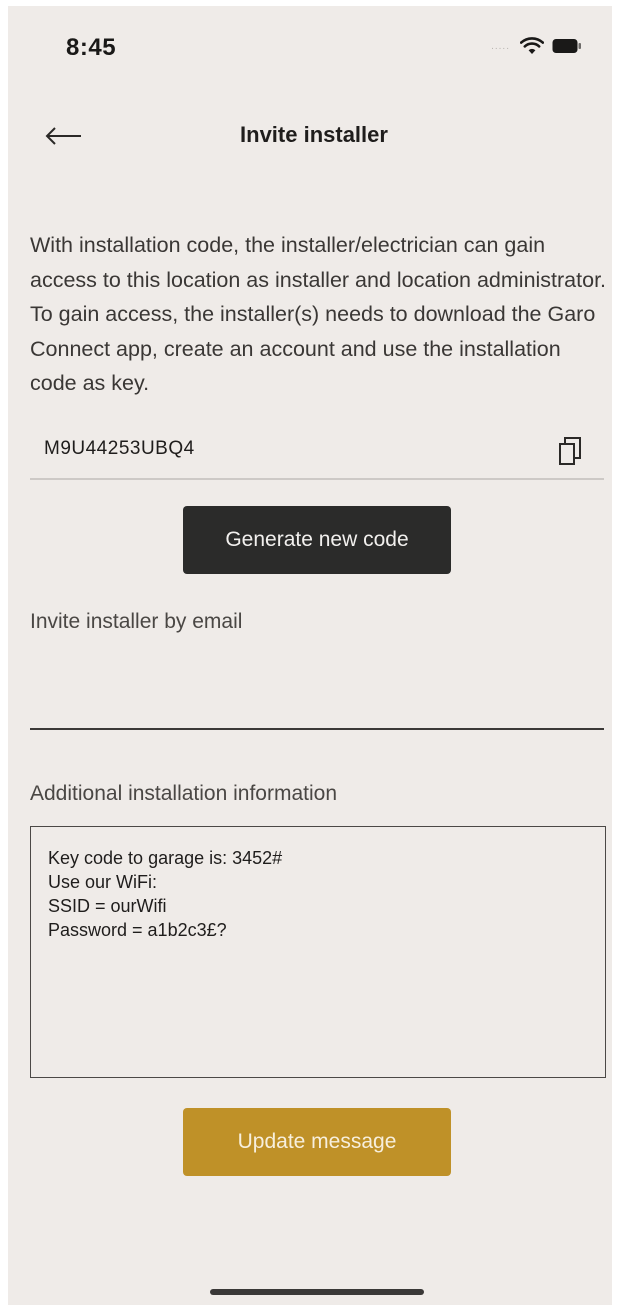  Describe the element at coordinates (566, 46) in the screenshot. I see `battery-icon` at that location.